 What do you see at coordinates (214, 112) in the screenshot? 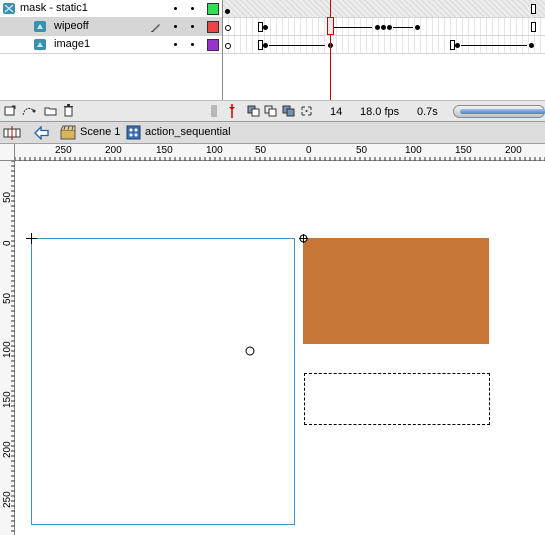
I see `divider-grip-icon` at bounding box center [214, 112].